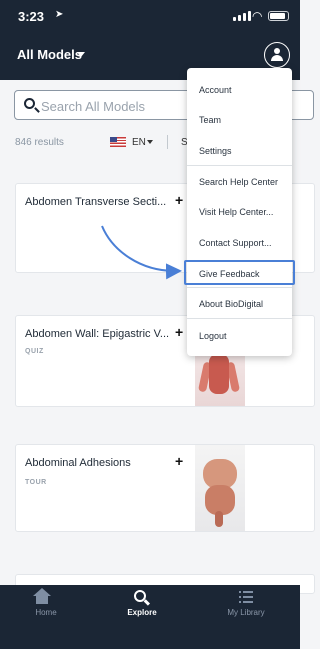 The image size is (320, 649). What do you see at coordinates (210, 120) in the screenshot?
I see `menu-item-team: Team` at bounding box center [210, 120].